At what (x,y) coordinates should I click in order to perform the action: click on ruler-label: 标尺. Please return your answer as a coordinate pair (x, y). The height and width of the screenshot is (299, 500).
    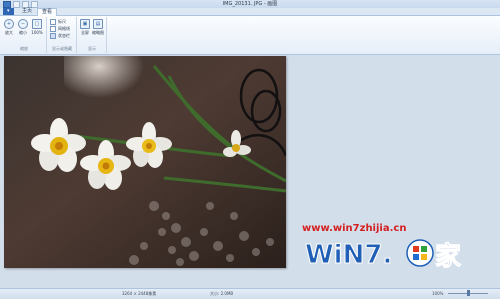
    Looking at the image, I should click on (62, 21).